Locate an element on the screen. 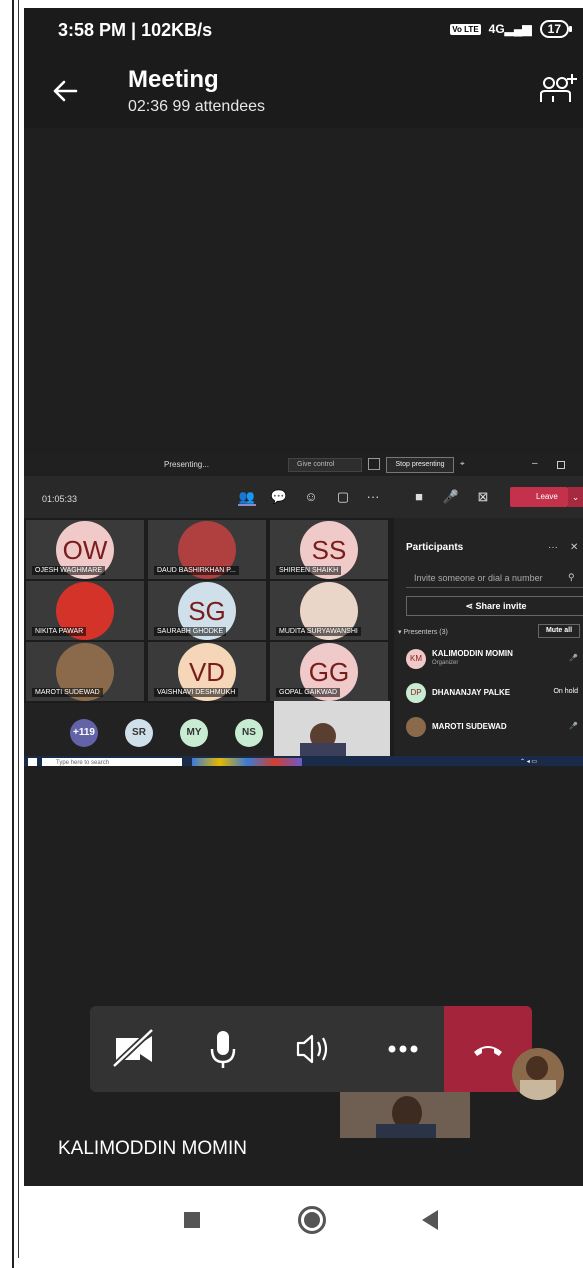  page-title: Meeting is located at coordinates (173, 79).